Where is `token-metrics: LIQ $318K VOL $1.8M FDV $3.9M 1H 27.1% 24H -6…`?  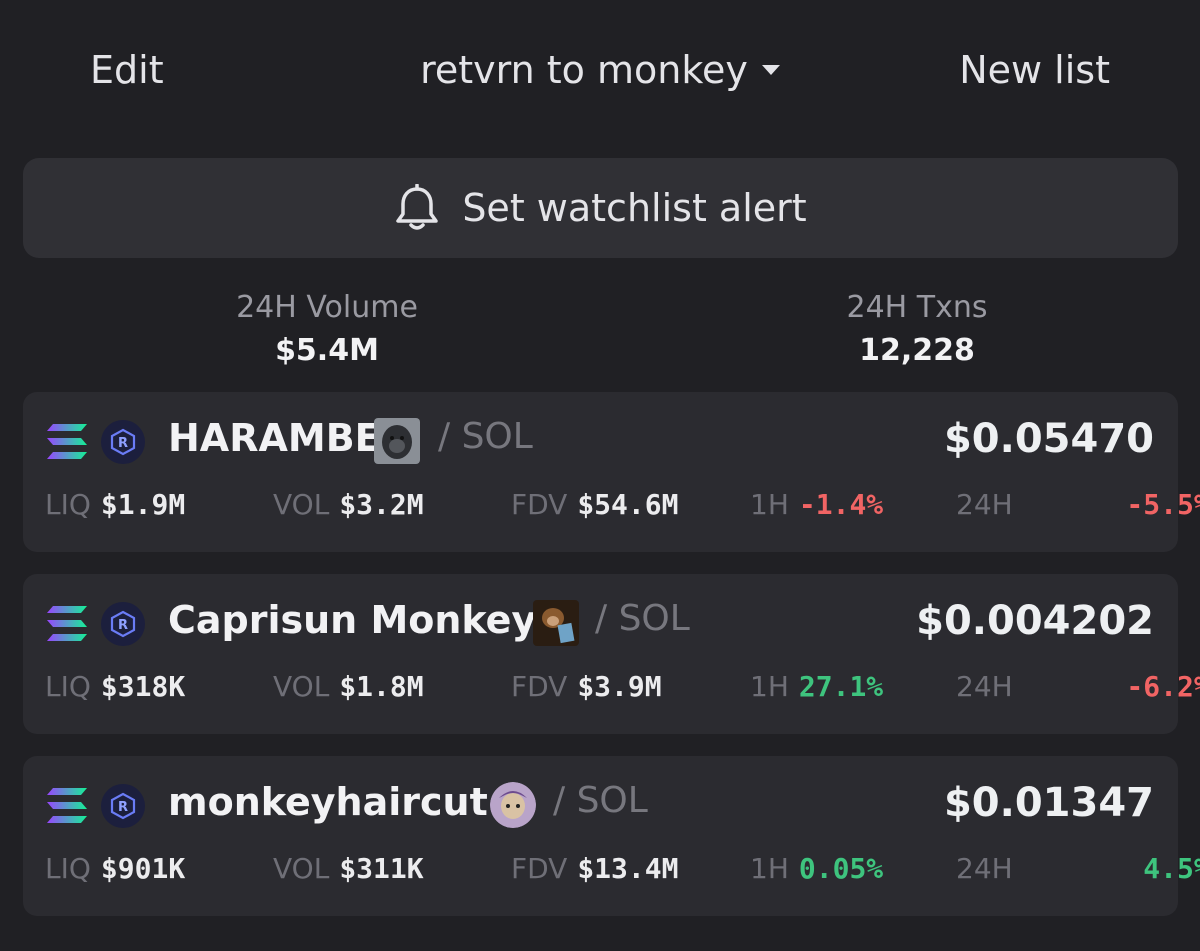
token-metrics: LIQ $318K VOL $1.8M FDV $3.9M 1H 27.1% 24H -6… is located at coordinates (611, 690).